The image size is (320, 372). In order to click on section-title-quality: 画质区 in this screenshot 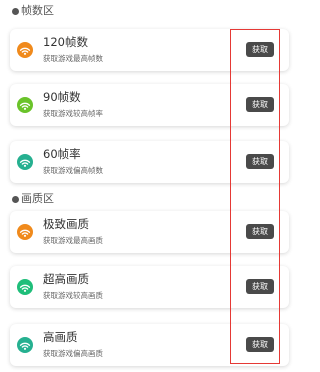, I will do `click(33, 199)`.